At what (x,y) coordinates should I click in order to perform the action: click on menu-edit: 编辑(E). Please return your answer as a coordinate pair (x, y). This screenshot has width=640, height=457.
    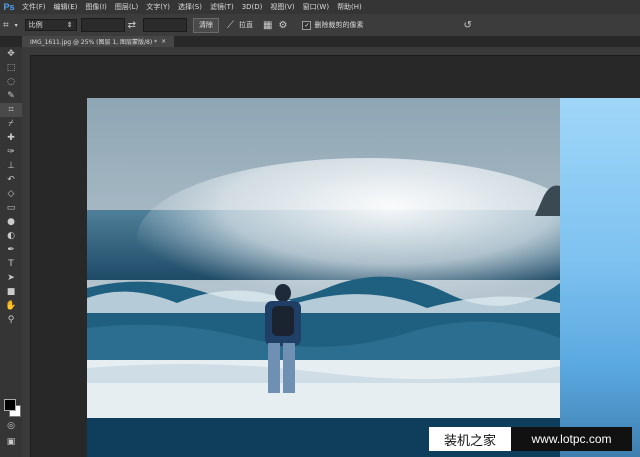
    Looking at the image, I should click on (66, 7).